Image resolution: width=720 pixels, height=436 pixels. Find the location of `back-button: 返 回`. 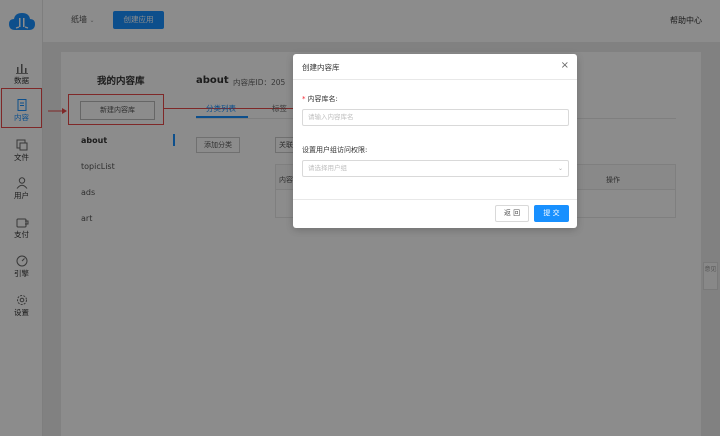

back-button: 返 回 is located at coordinates (512, 213).